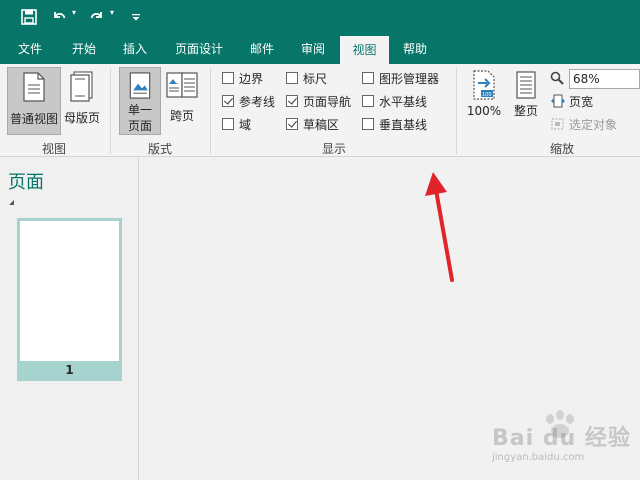 The image size is (640, 480). What do you see at coordinates (557, 78) in the screenshot?
I see `zoom-magnifier-icon` at bounding box center [557, 78].